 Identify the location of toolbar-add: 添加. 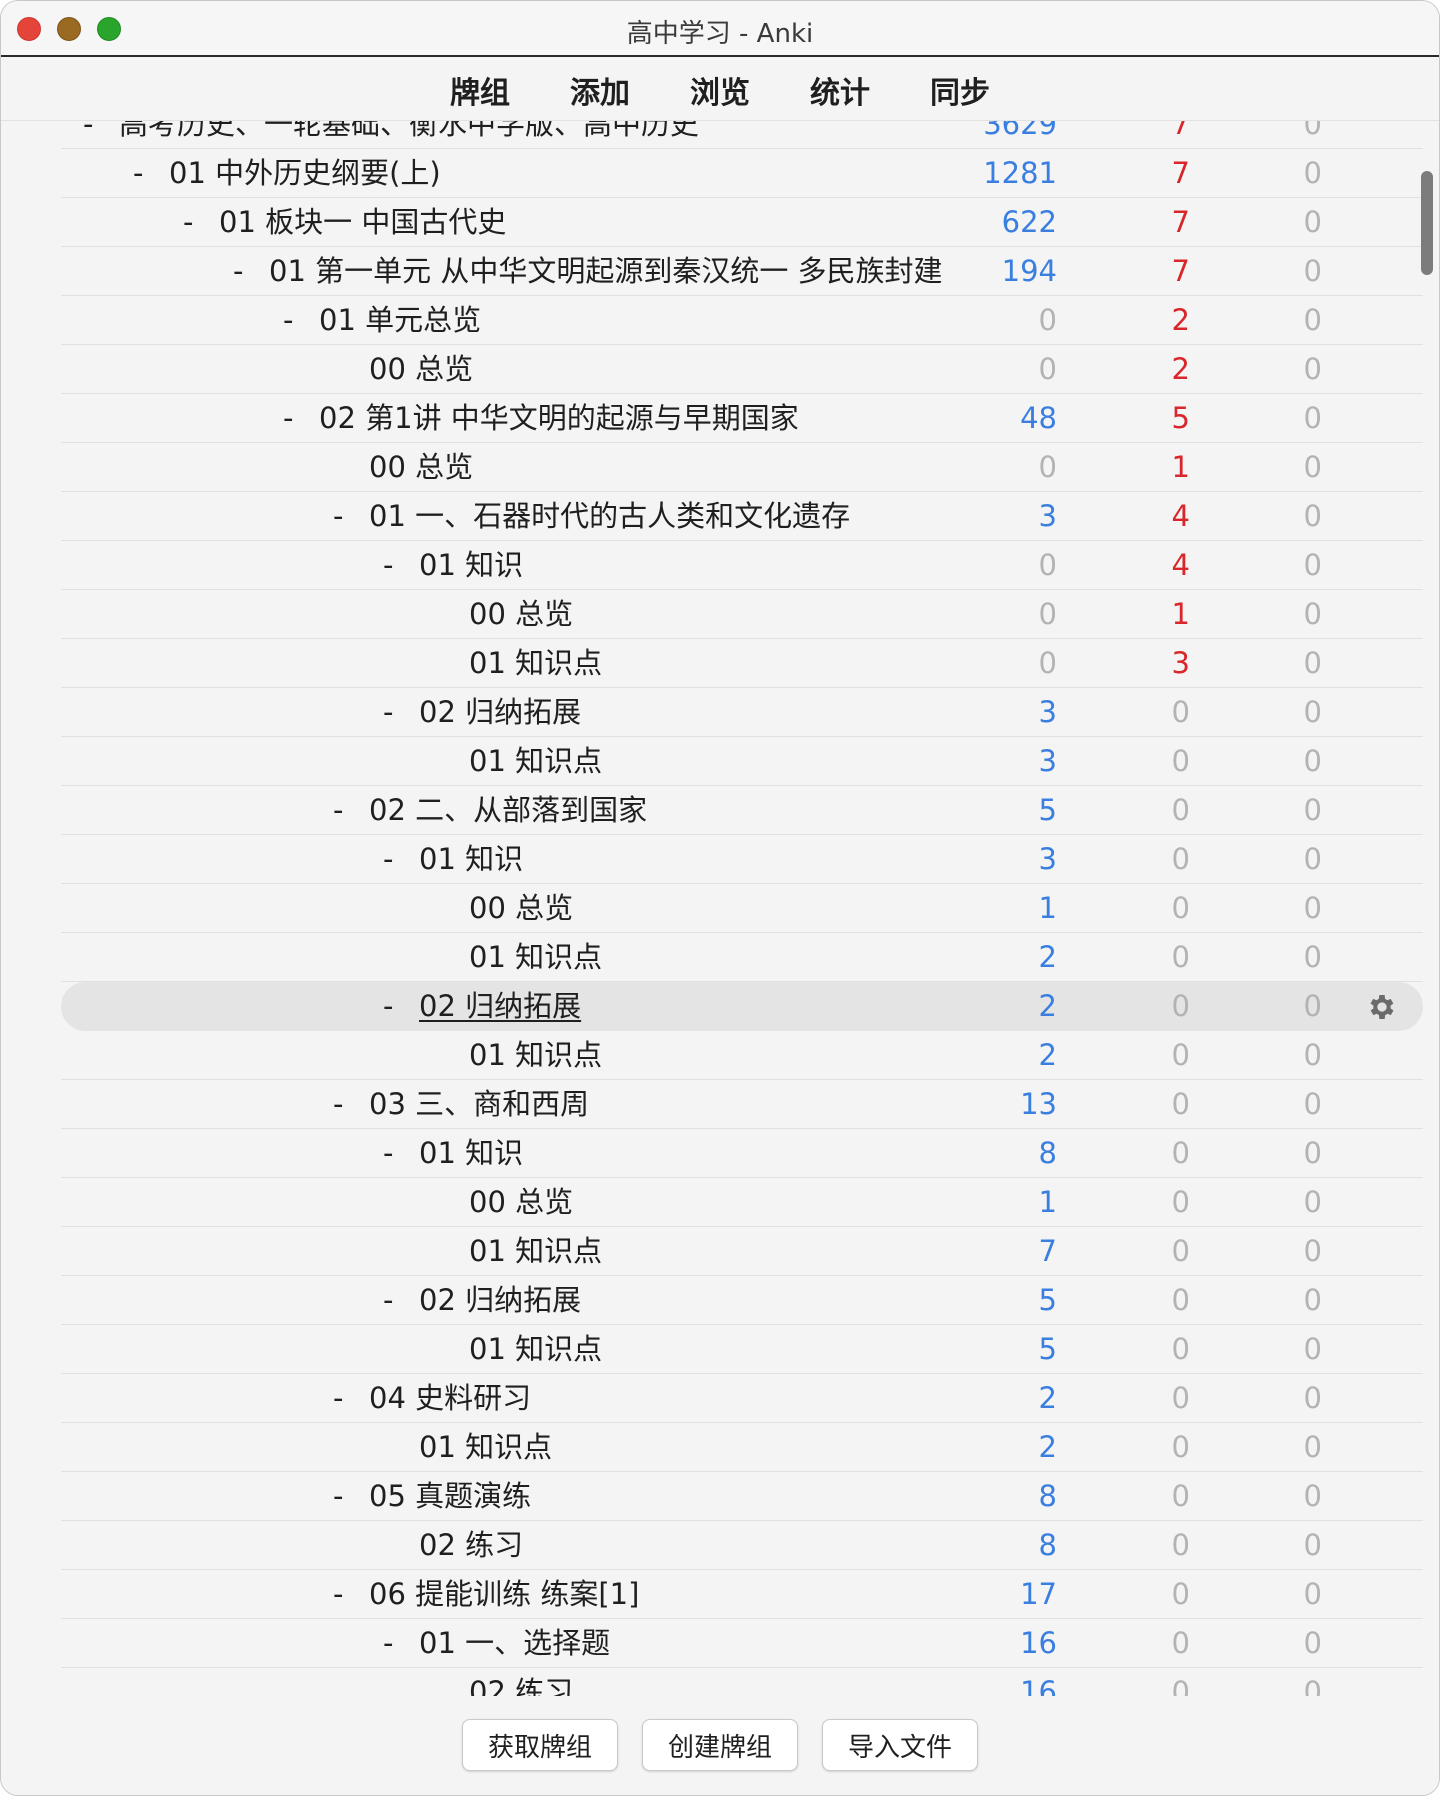
(600, 90).